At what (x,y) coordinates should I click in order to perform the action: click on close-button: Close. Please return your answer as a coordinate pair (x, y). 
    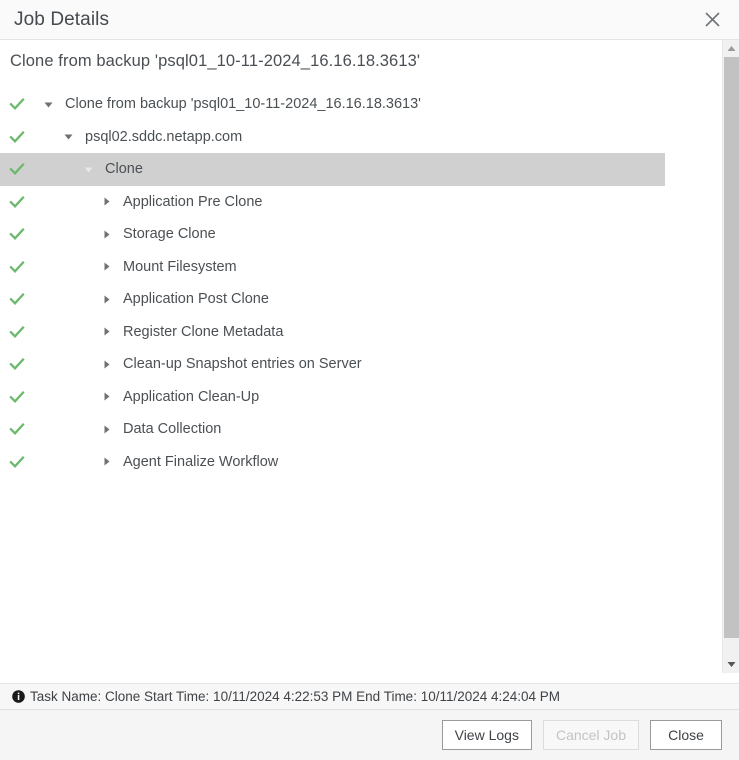
    Looking at the image, I should click on (686, 735).